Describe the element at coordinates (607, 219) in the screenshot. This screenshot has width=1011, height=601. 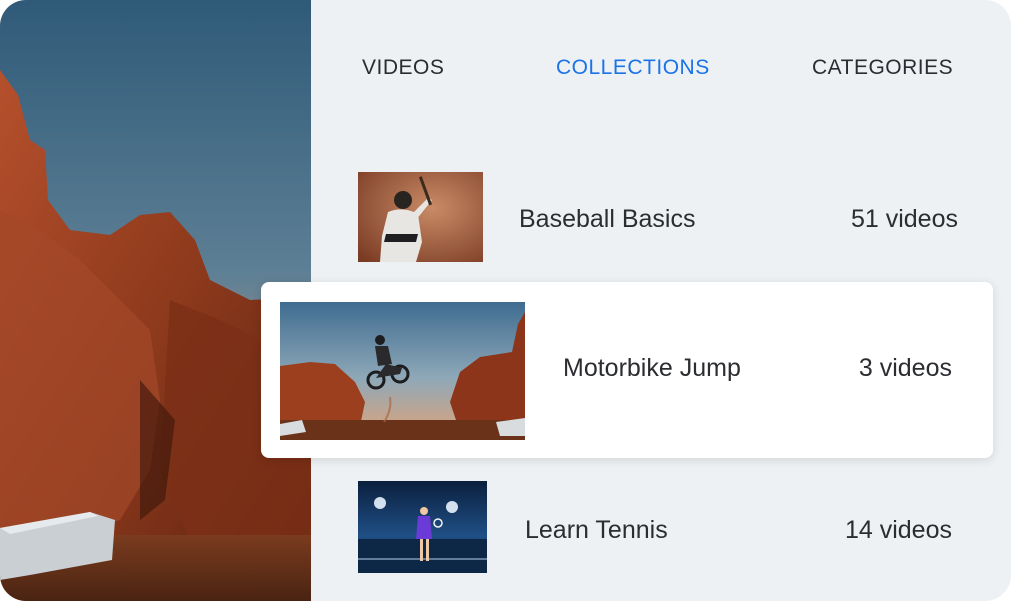
I see `collection-title: Baseball Basics` at that location.